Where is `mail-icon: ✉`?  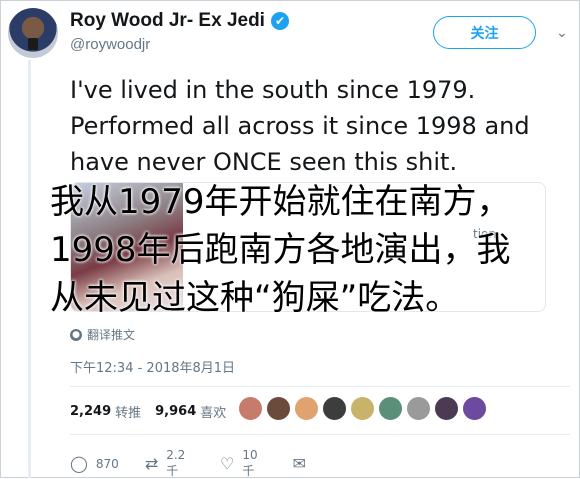 mail-icon: ✉ is located at coordinates (299, 463).